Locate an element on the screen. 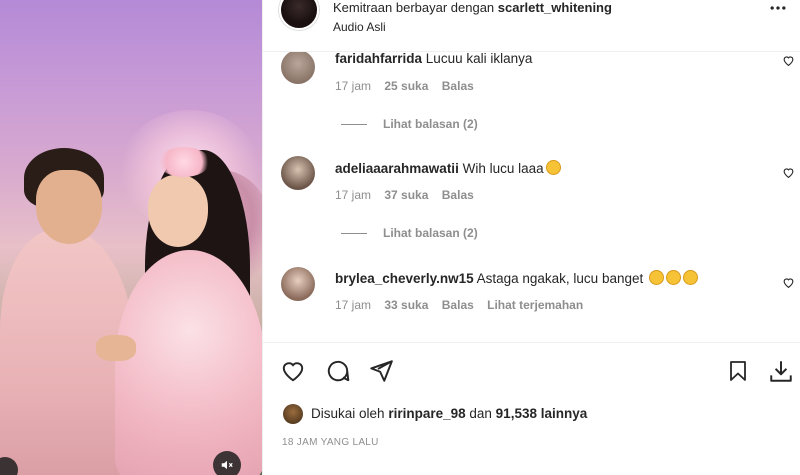 The height and width of the screenshot is (475, 800). bookmark-icon is located at coordinates (738, 371).